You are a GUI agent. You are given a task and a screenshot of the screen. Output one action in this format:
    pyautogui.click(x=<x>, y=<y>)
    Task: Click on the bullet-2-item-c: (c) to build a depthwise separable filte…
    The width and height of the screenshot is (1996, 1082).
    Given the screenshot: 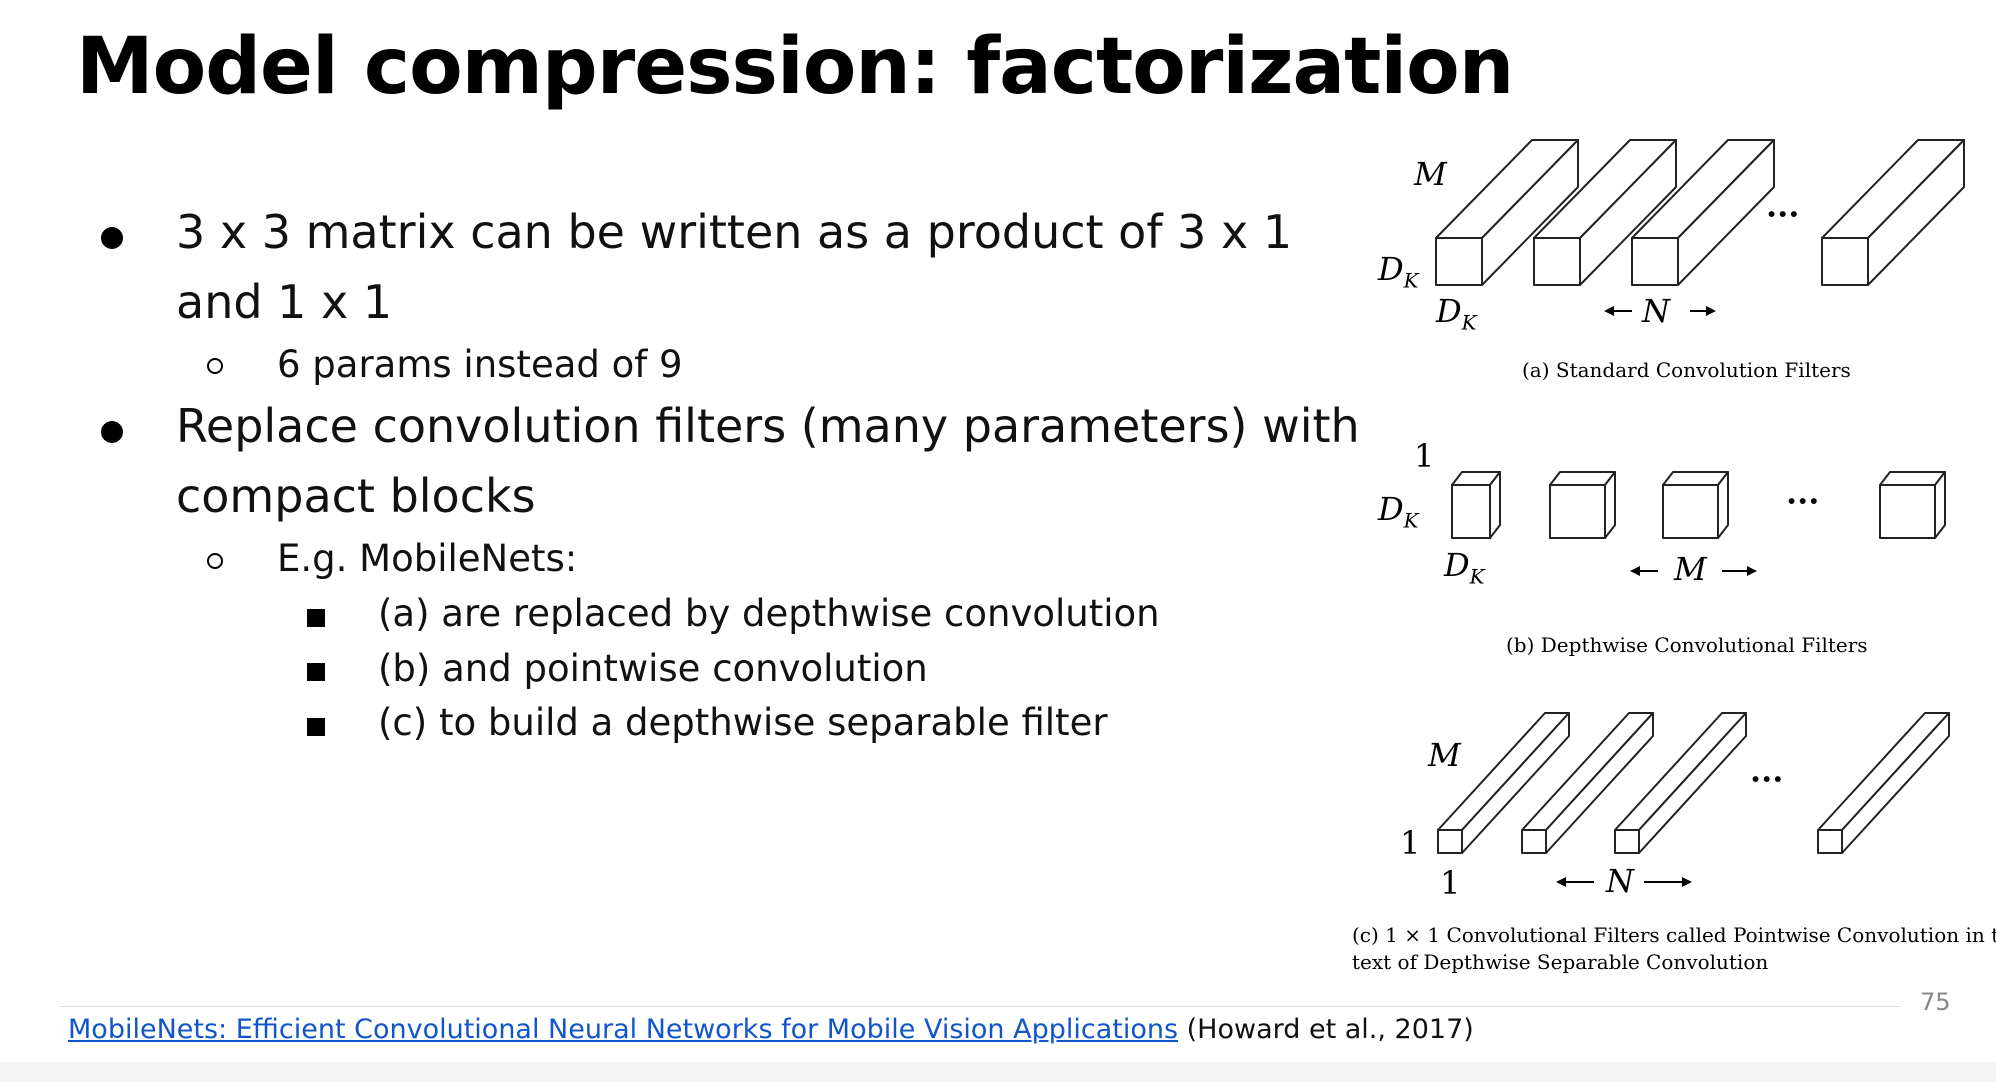 What is the action you would take?
    pyautogui.click(x=743, y=722)
    